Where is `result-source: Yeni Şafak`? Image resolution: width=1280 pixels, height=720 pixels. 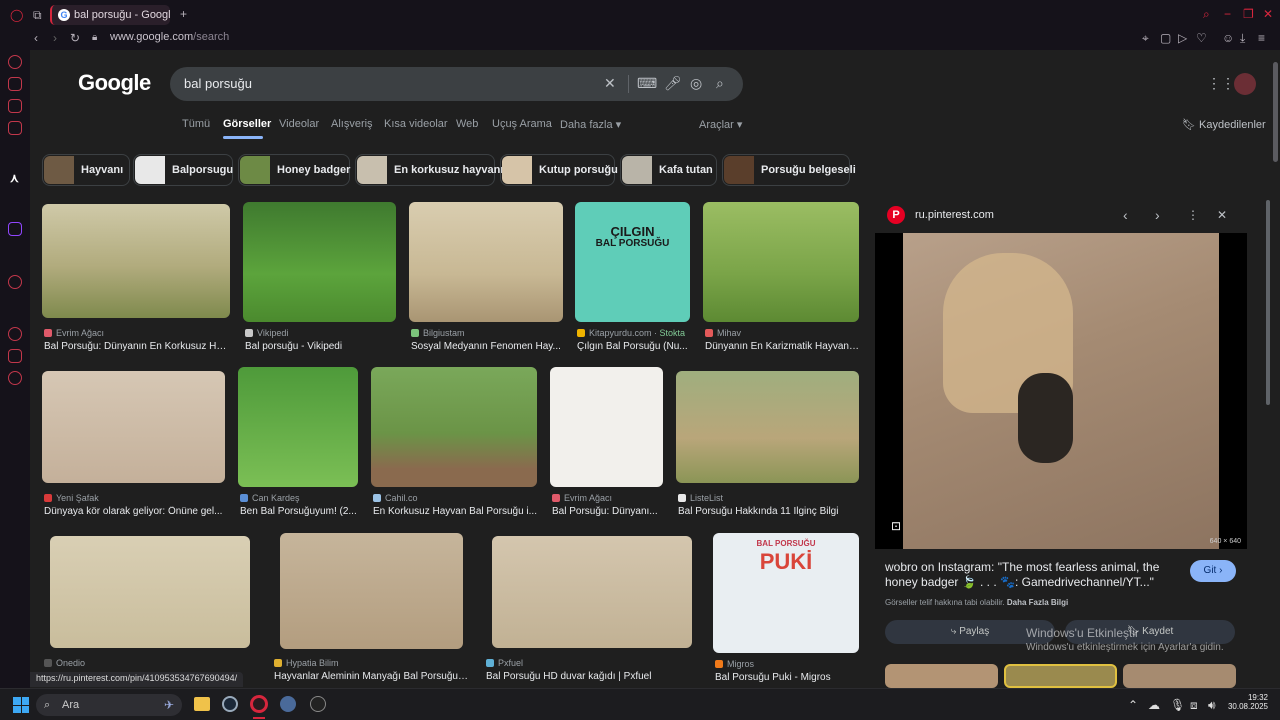 result-source: Yeni Şafak is located at coordinates (71, 498).